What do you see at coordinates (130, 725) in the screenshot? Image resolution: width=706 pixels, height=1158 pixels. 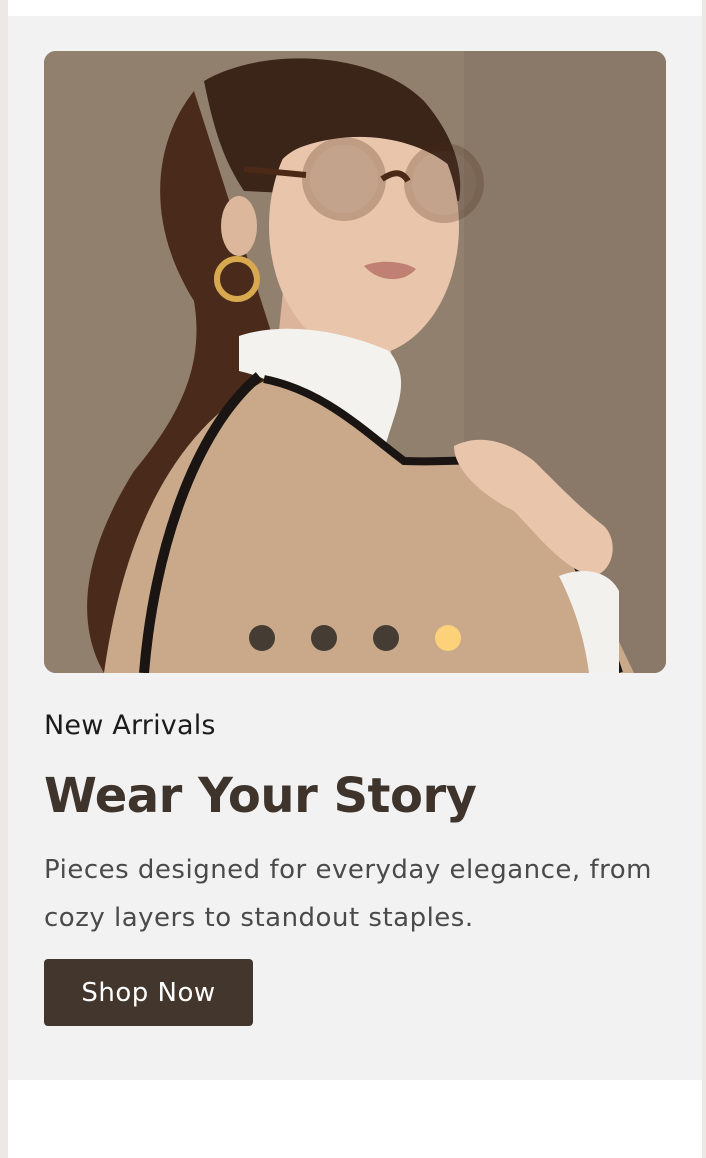 I see `eyebrow-label: New Arrivals` at bounding box center [130, 725].